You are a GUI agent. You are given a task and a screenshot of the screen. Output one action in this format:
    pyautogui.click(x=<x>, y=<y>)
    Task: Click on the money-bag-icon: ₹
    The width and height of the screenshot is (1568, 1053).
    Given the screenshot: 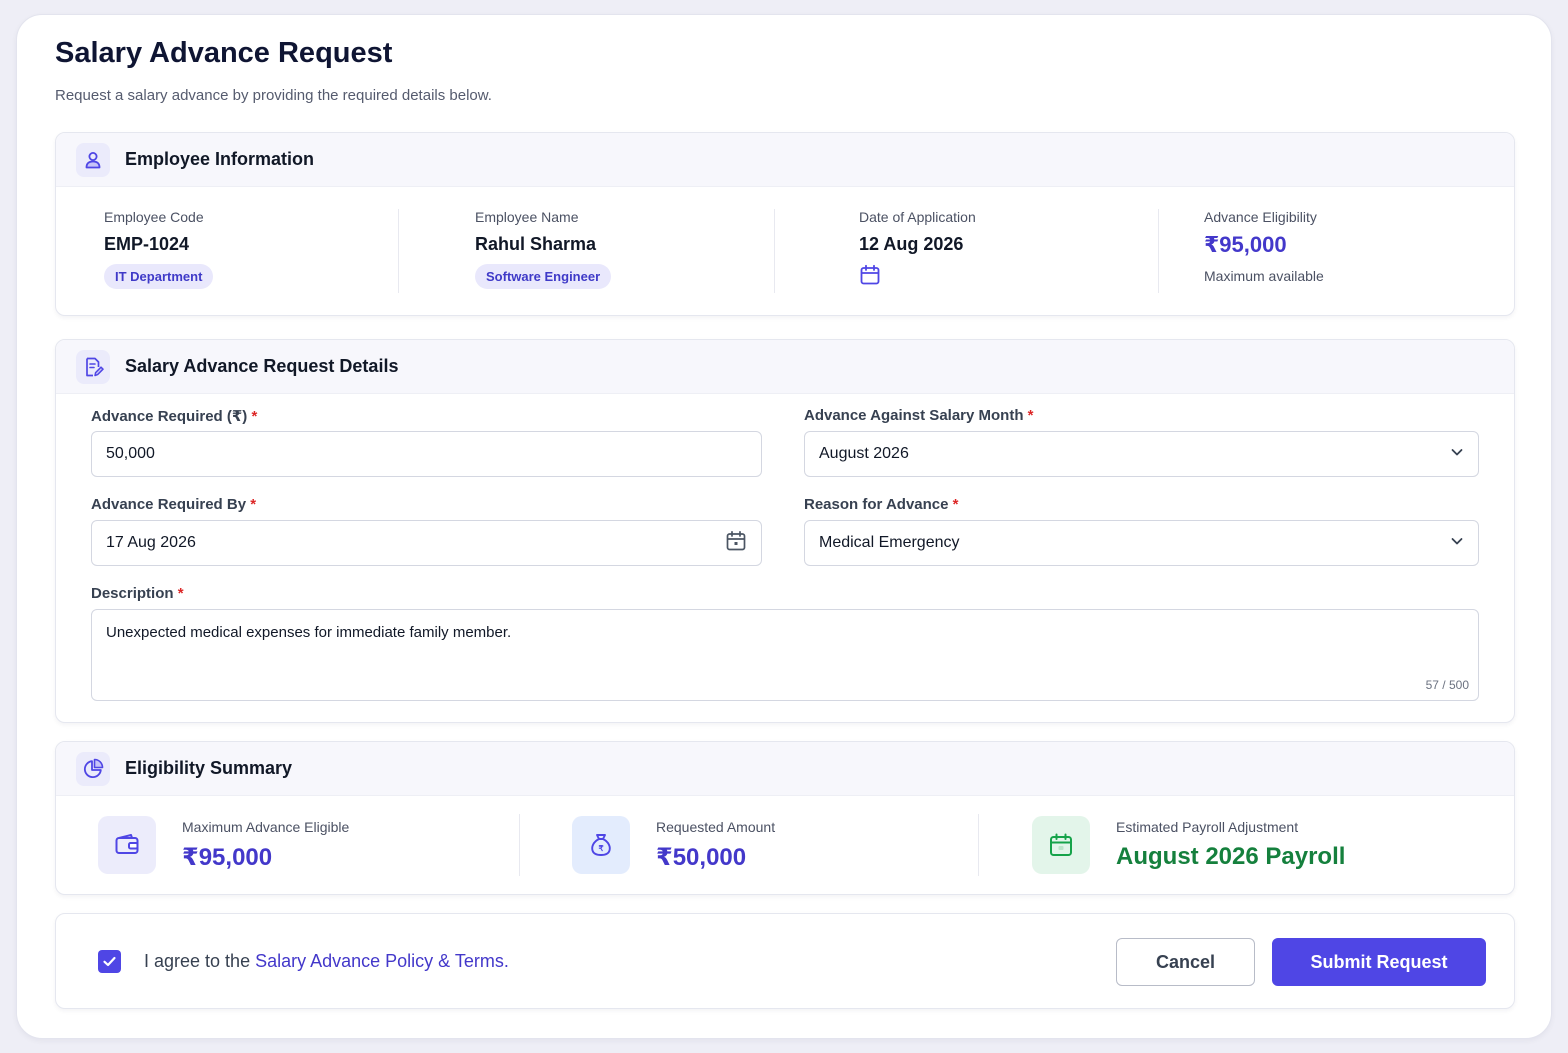 What is the action you would take?
    pyautogui.click(x=601, y=845)
    